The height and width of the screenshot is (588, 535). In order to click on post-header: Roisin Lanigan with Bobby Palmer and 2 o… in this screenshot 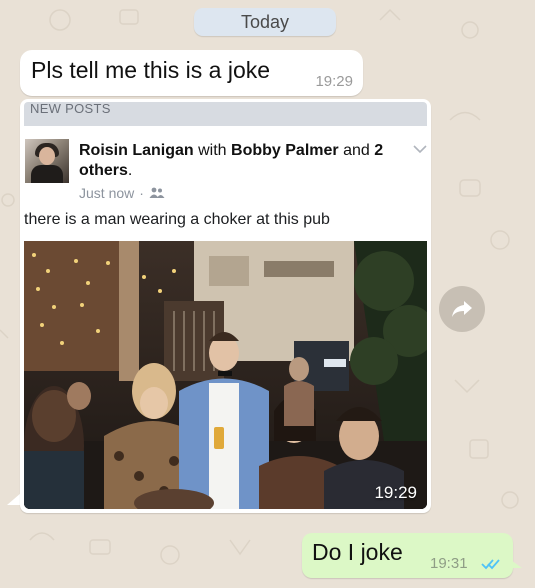, I will do `click(239, 161)`.